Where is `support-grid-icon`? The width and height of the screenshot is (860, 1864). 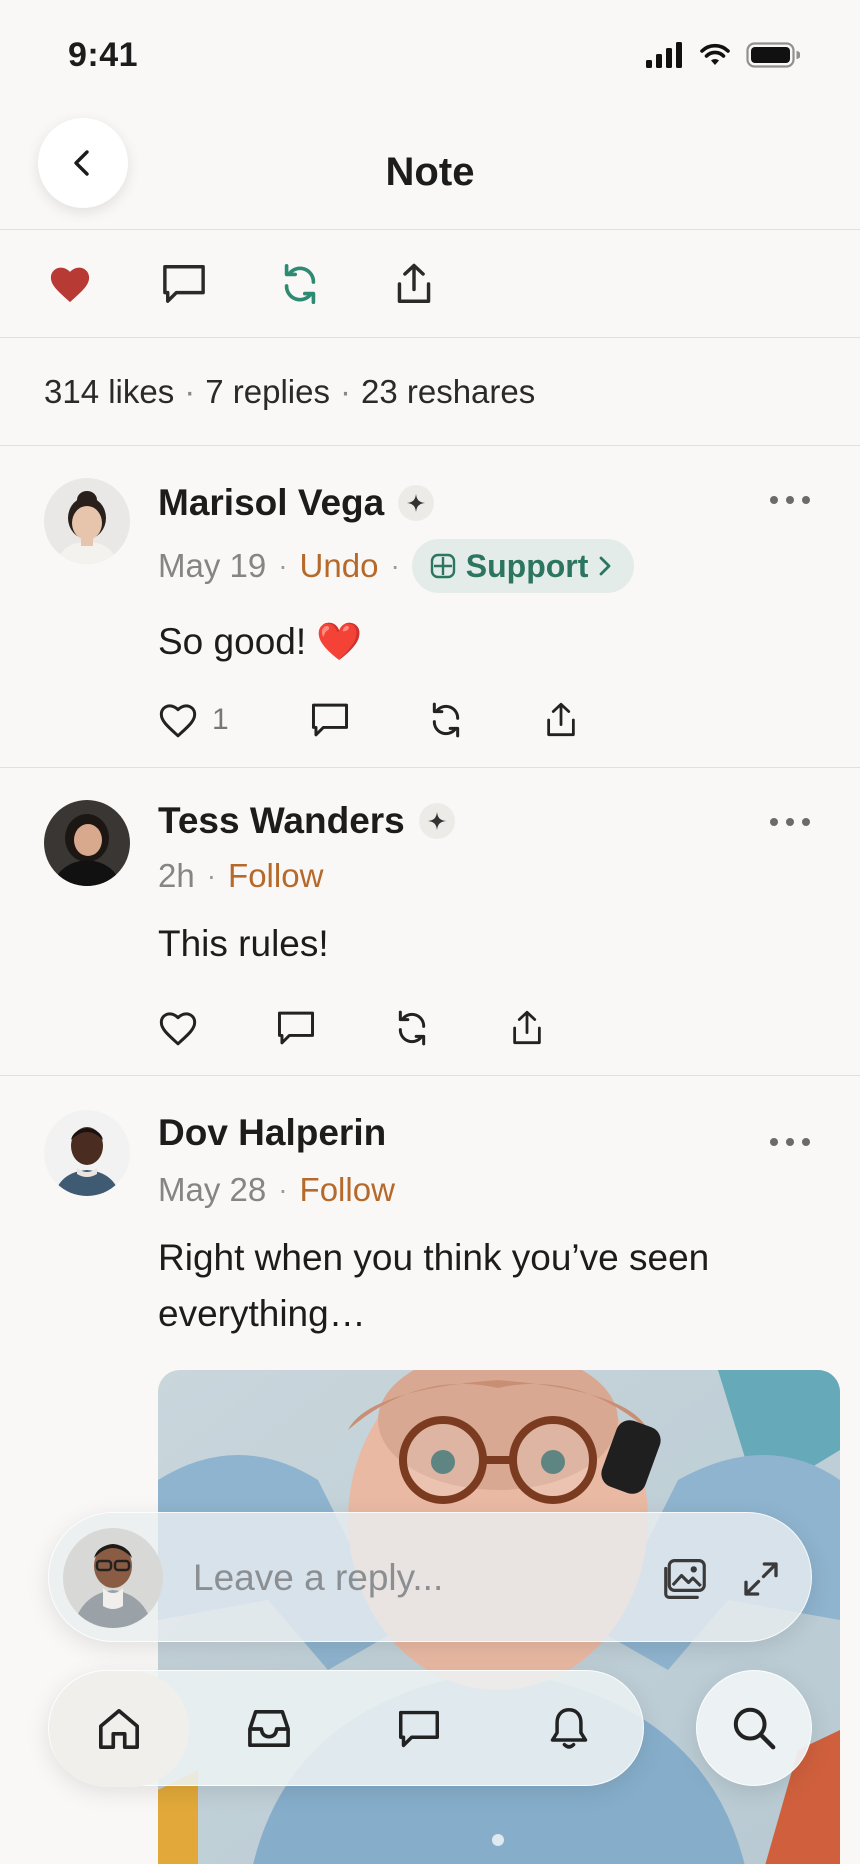
support-grid-icon is located at coordinates (442, 566).